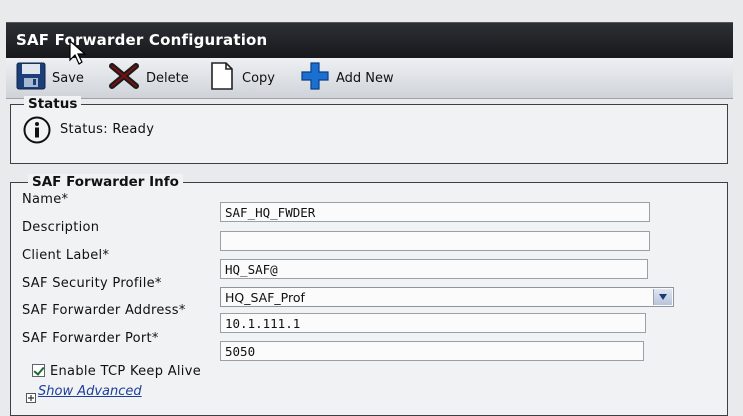 Image resolution: width=743 pixels, height=416 pixels. What do you see at coordinates (92, 283) in the screenshot?
I see `security-profile-label: SAF Security Profile*` at bounding box center [92, 283].